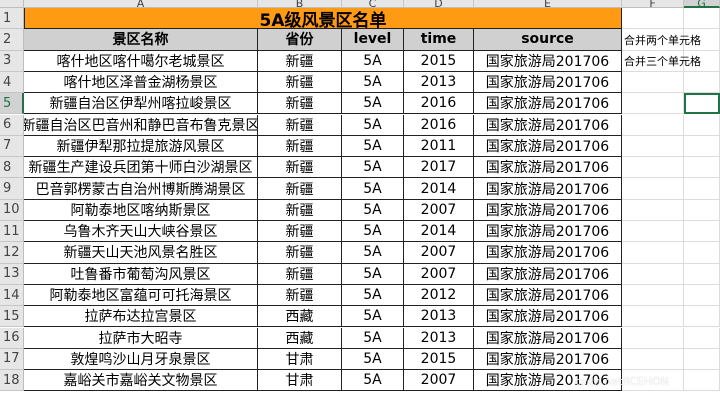 The width and height of the screenshot is (720, 402). What do you see at coordinates (12, 253) in the screenshot?
I see `row-header-12: 12` at bounding box center [12, 253].